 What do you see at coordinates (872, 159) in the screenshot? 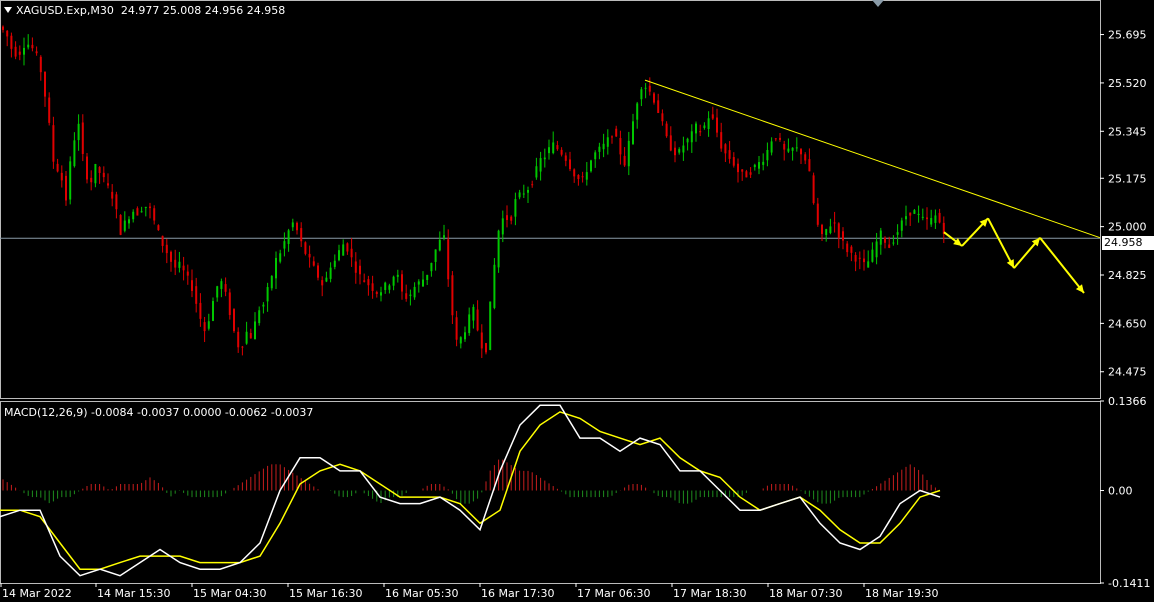
I see `trend-line` at bounding box center [872, 159].